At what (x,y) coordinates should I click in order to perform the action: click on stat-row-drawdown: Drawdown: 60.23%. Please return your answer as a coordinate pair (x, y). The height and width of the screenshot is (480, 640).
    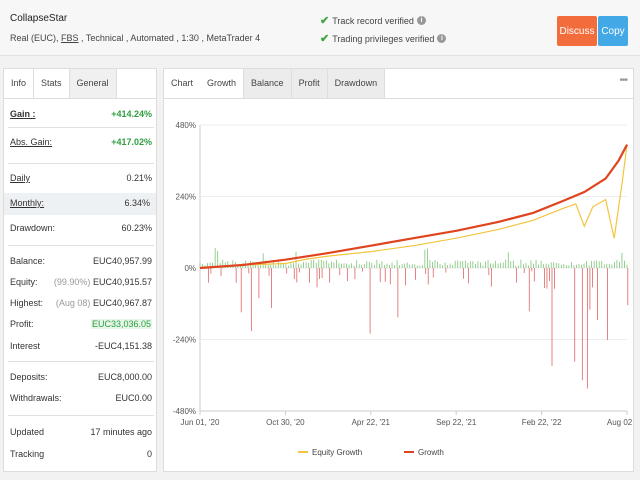
    Looking at the image, I should click on (81, 229).